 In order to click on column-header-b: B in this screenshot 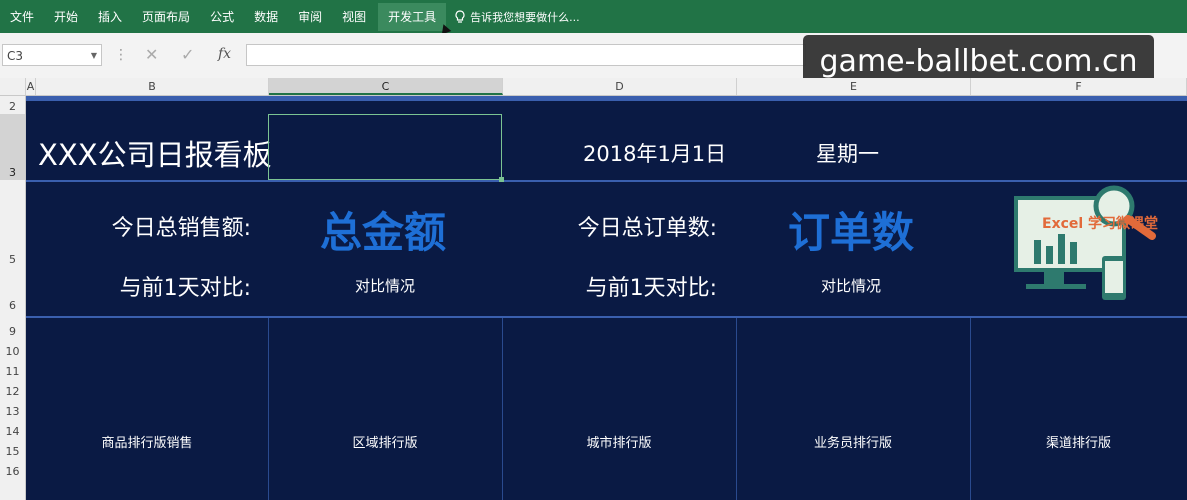, I will do `click(152, 86)`.